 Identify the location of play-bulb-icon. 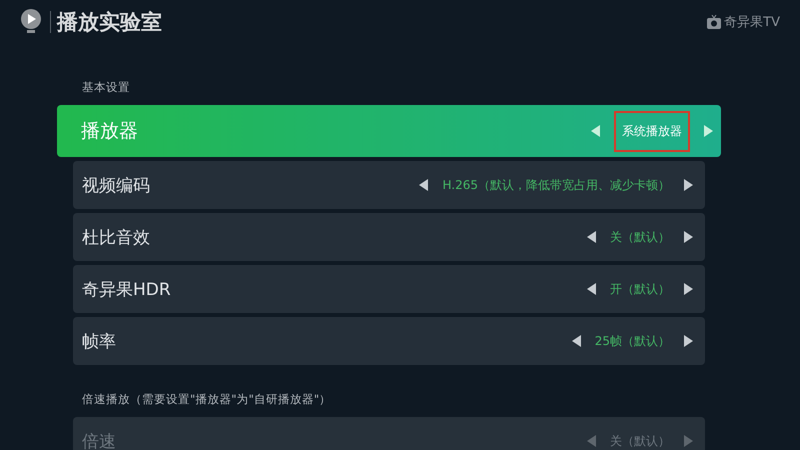
(31, 22).